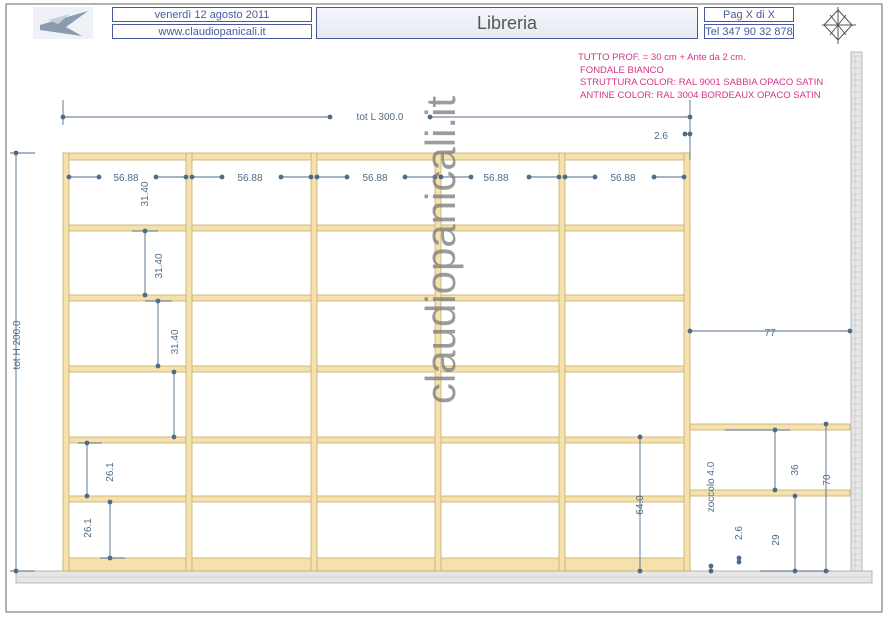  I want to click on total-width-label: tot L 300.0, so click(380, 117).